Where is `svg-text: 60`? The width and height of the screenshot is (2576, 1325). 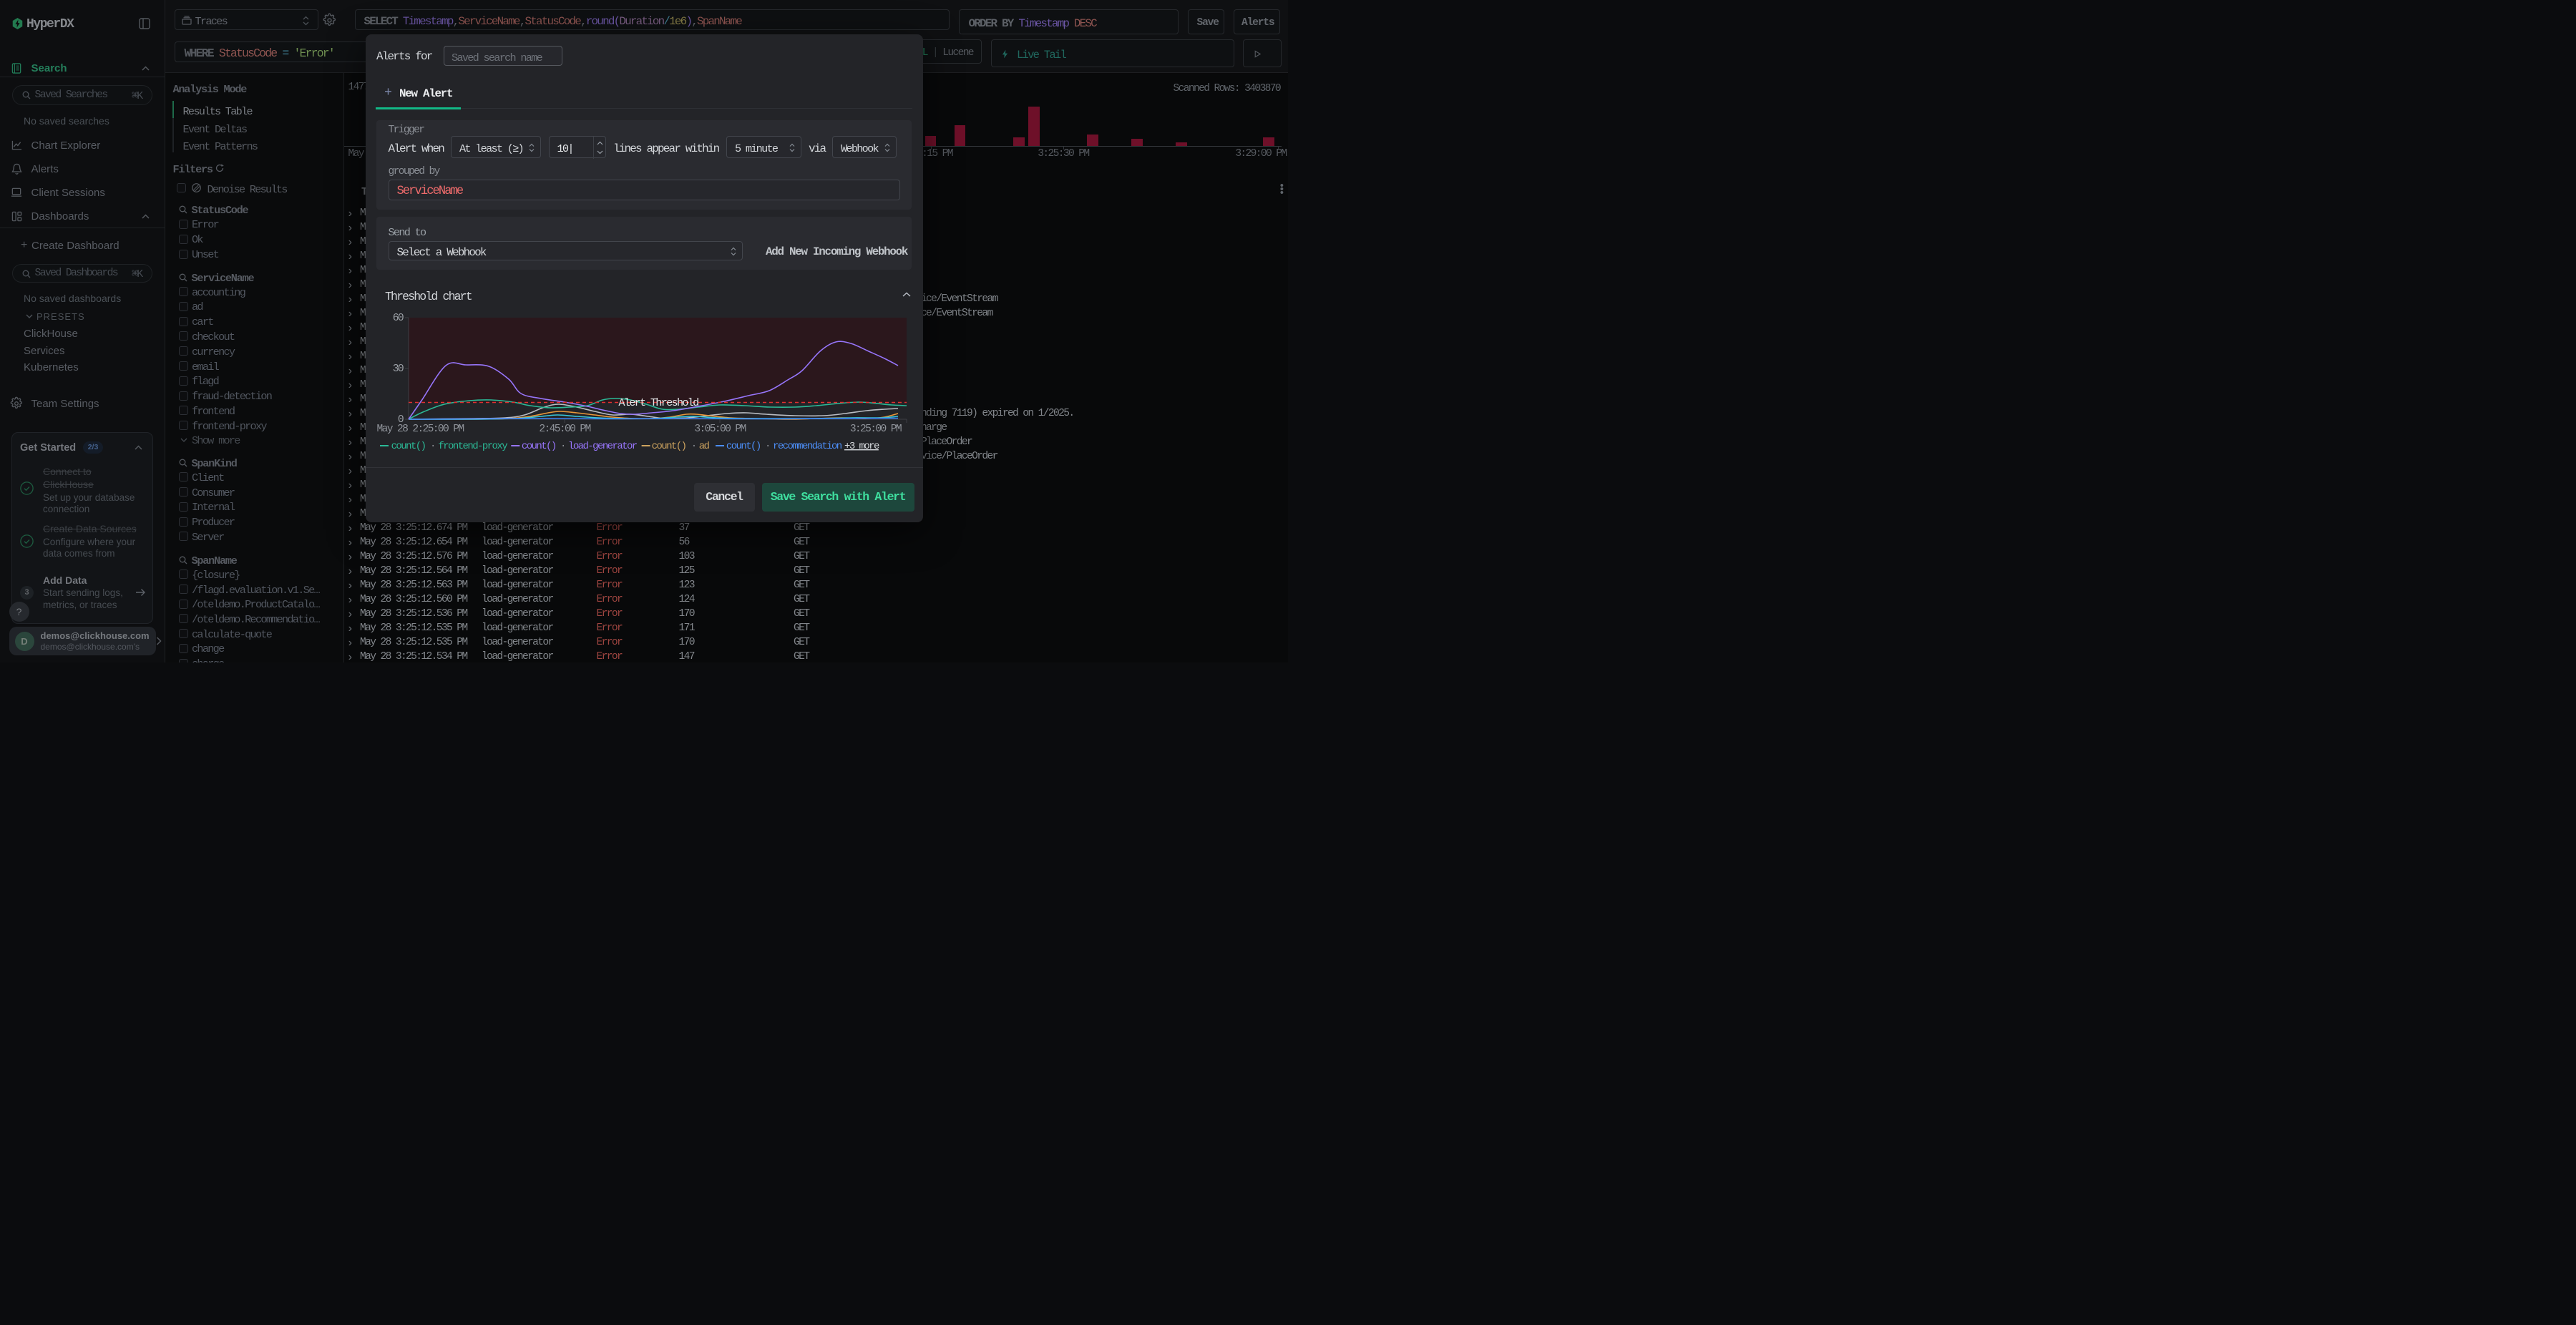
svg-text: 60 is located at coordinates (398, 319).